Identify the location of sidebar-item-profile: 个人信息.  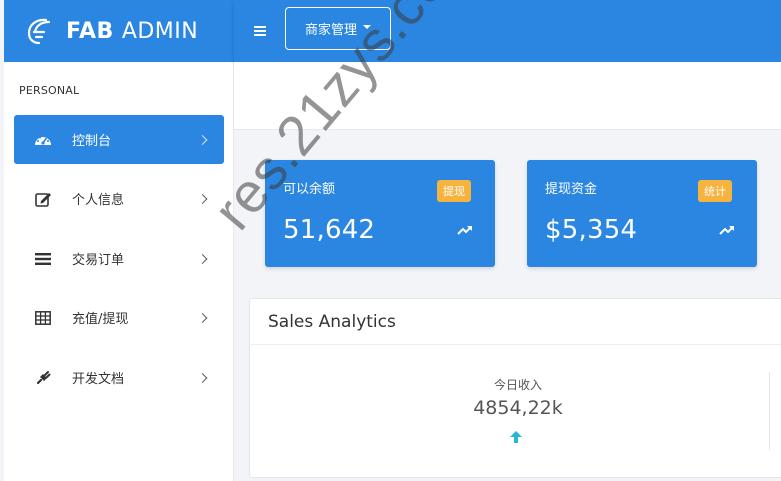
(119, 198).